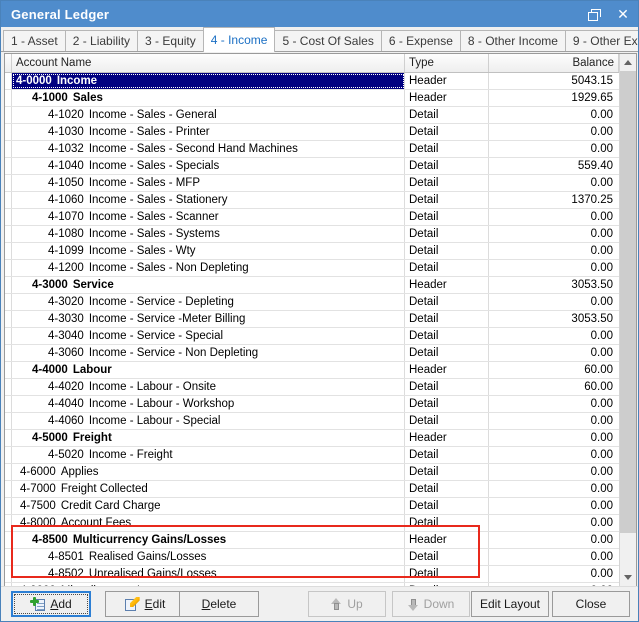  Describe the element at coordinates (628, 62) in the screenshot. I see `scroll-up-arrow-icon` at that location.